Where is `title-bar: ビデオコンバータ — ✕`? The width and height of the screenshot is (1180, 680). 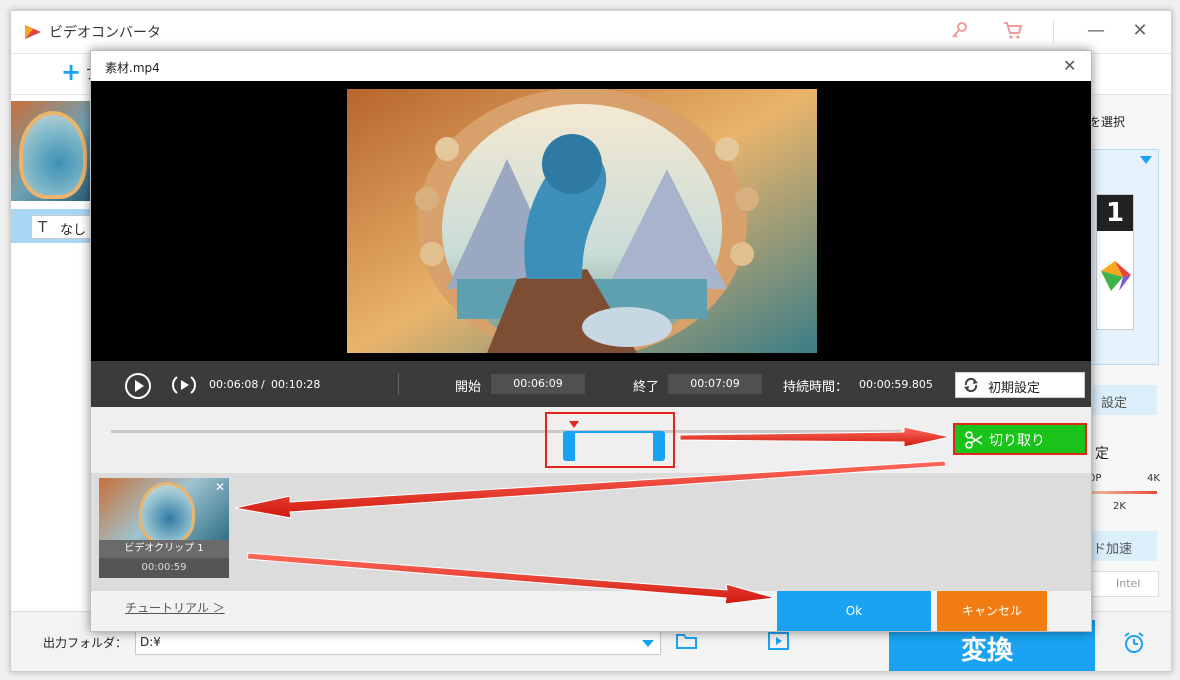 title-bar: ビデオコンバータ — ✕ is located at coordinates (591, 32).